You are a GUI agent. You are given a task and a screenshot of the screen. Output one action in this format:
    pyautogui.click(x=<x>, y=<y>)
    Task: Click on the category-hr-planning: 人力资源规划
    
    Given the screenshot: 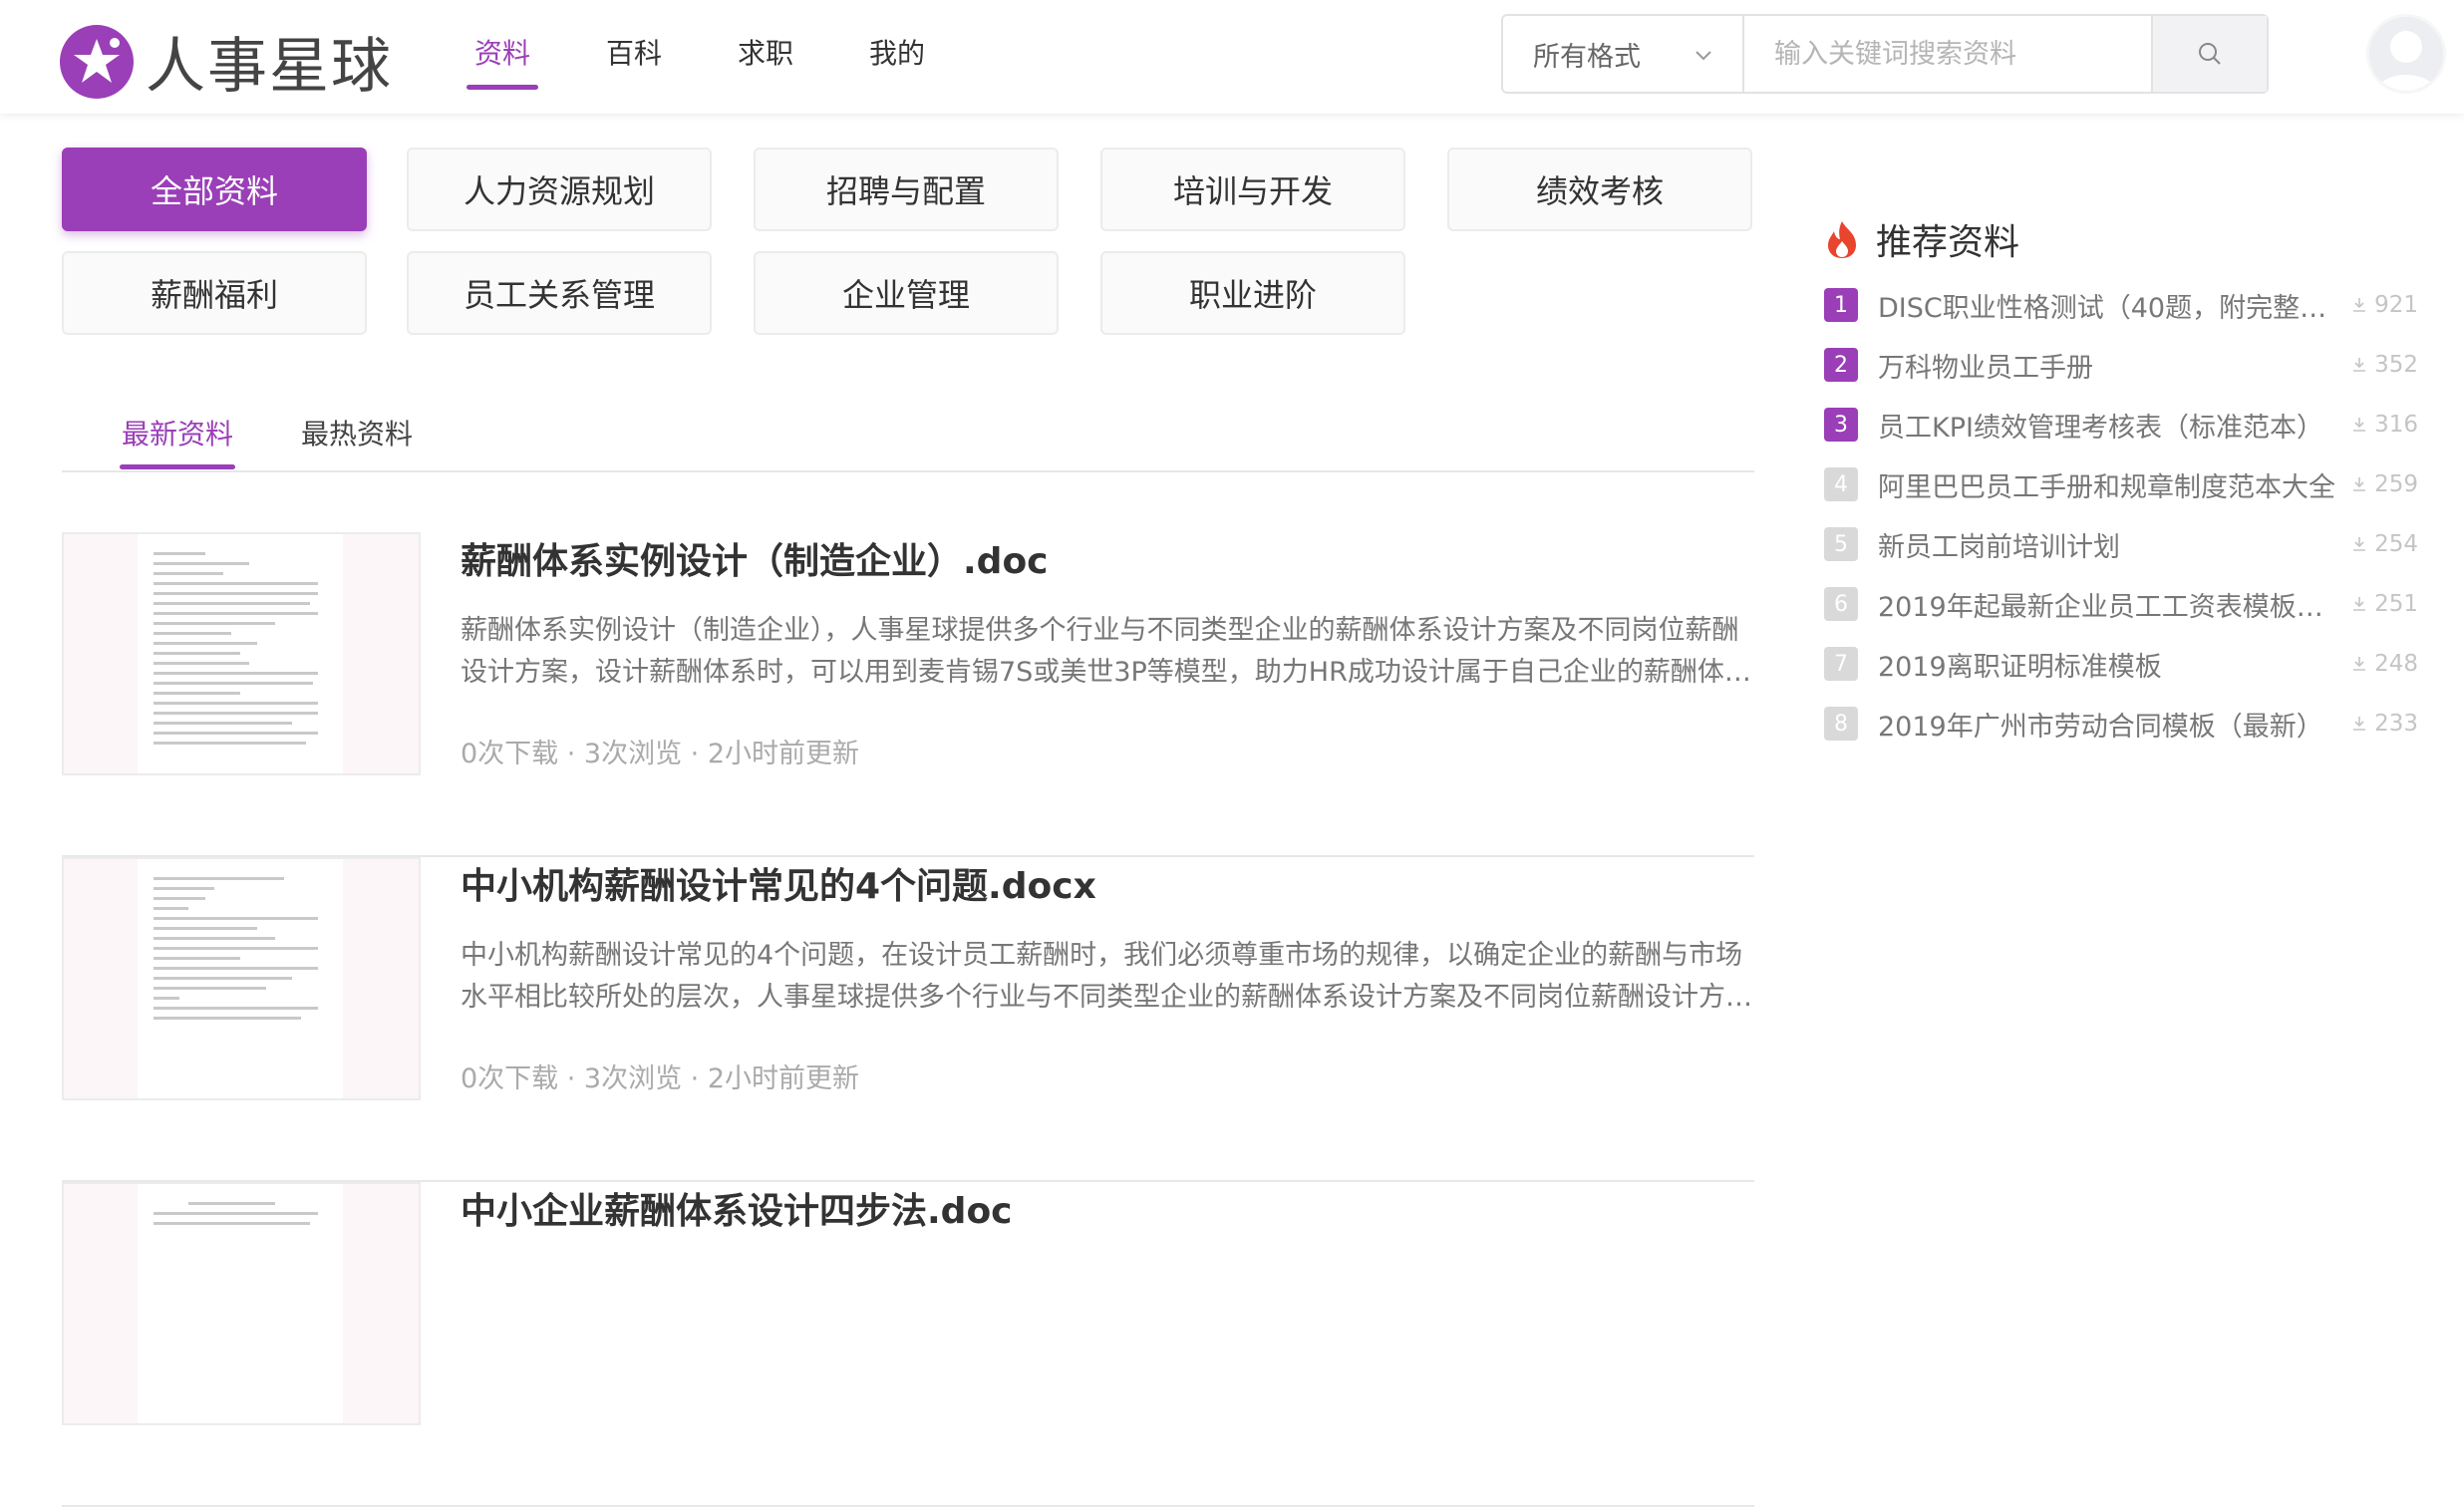 What is the action you would take?
    pyautogui.click(x=559, y=189)
    